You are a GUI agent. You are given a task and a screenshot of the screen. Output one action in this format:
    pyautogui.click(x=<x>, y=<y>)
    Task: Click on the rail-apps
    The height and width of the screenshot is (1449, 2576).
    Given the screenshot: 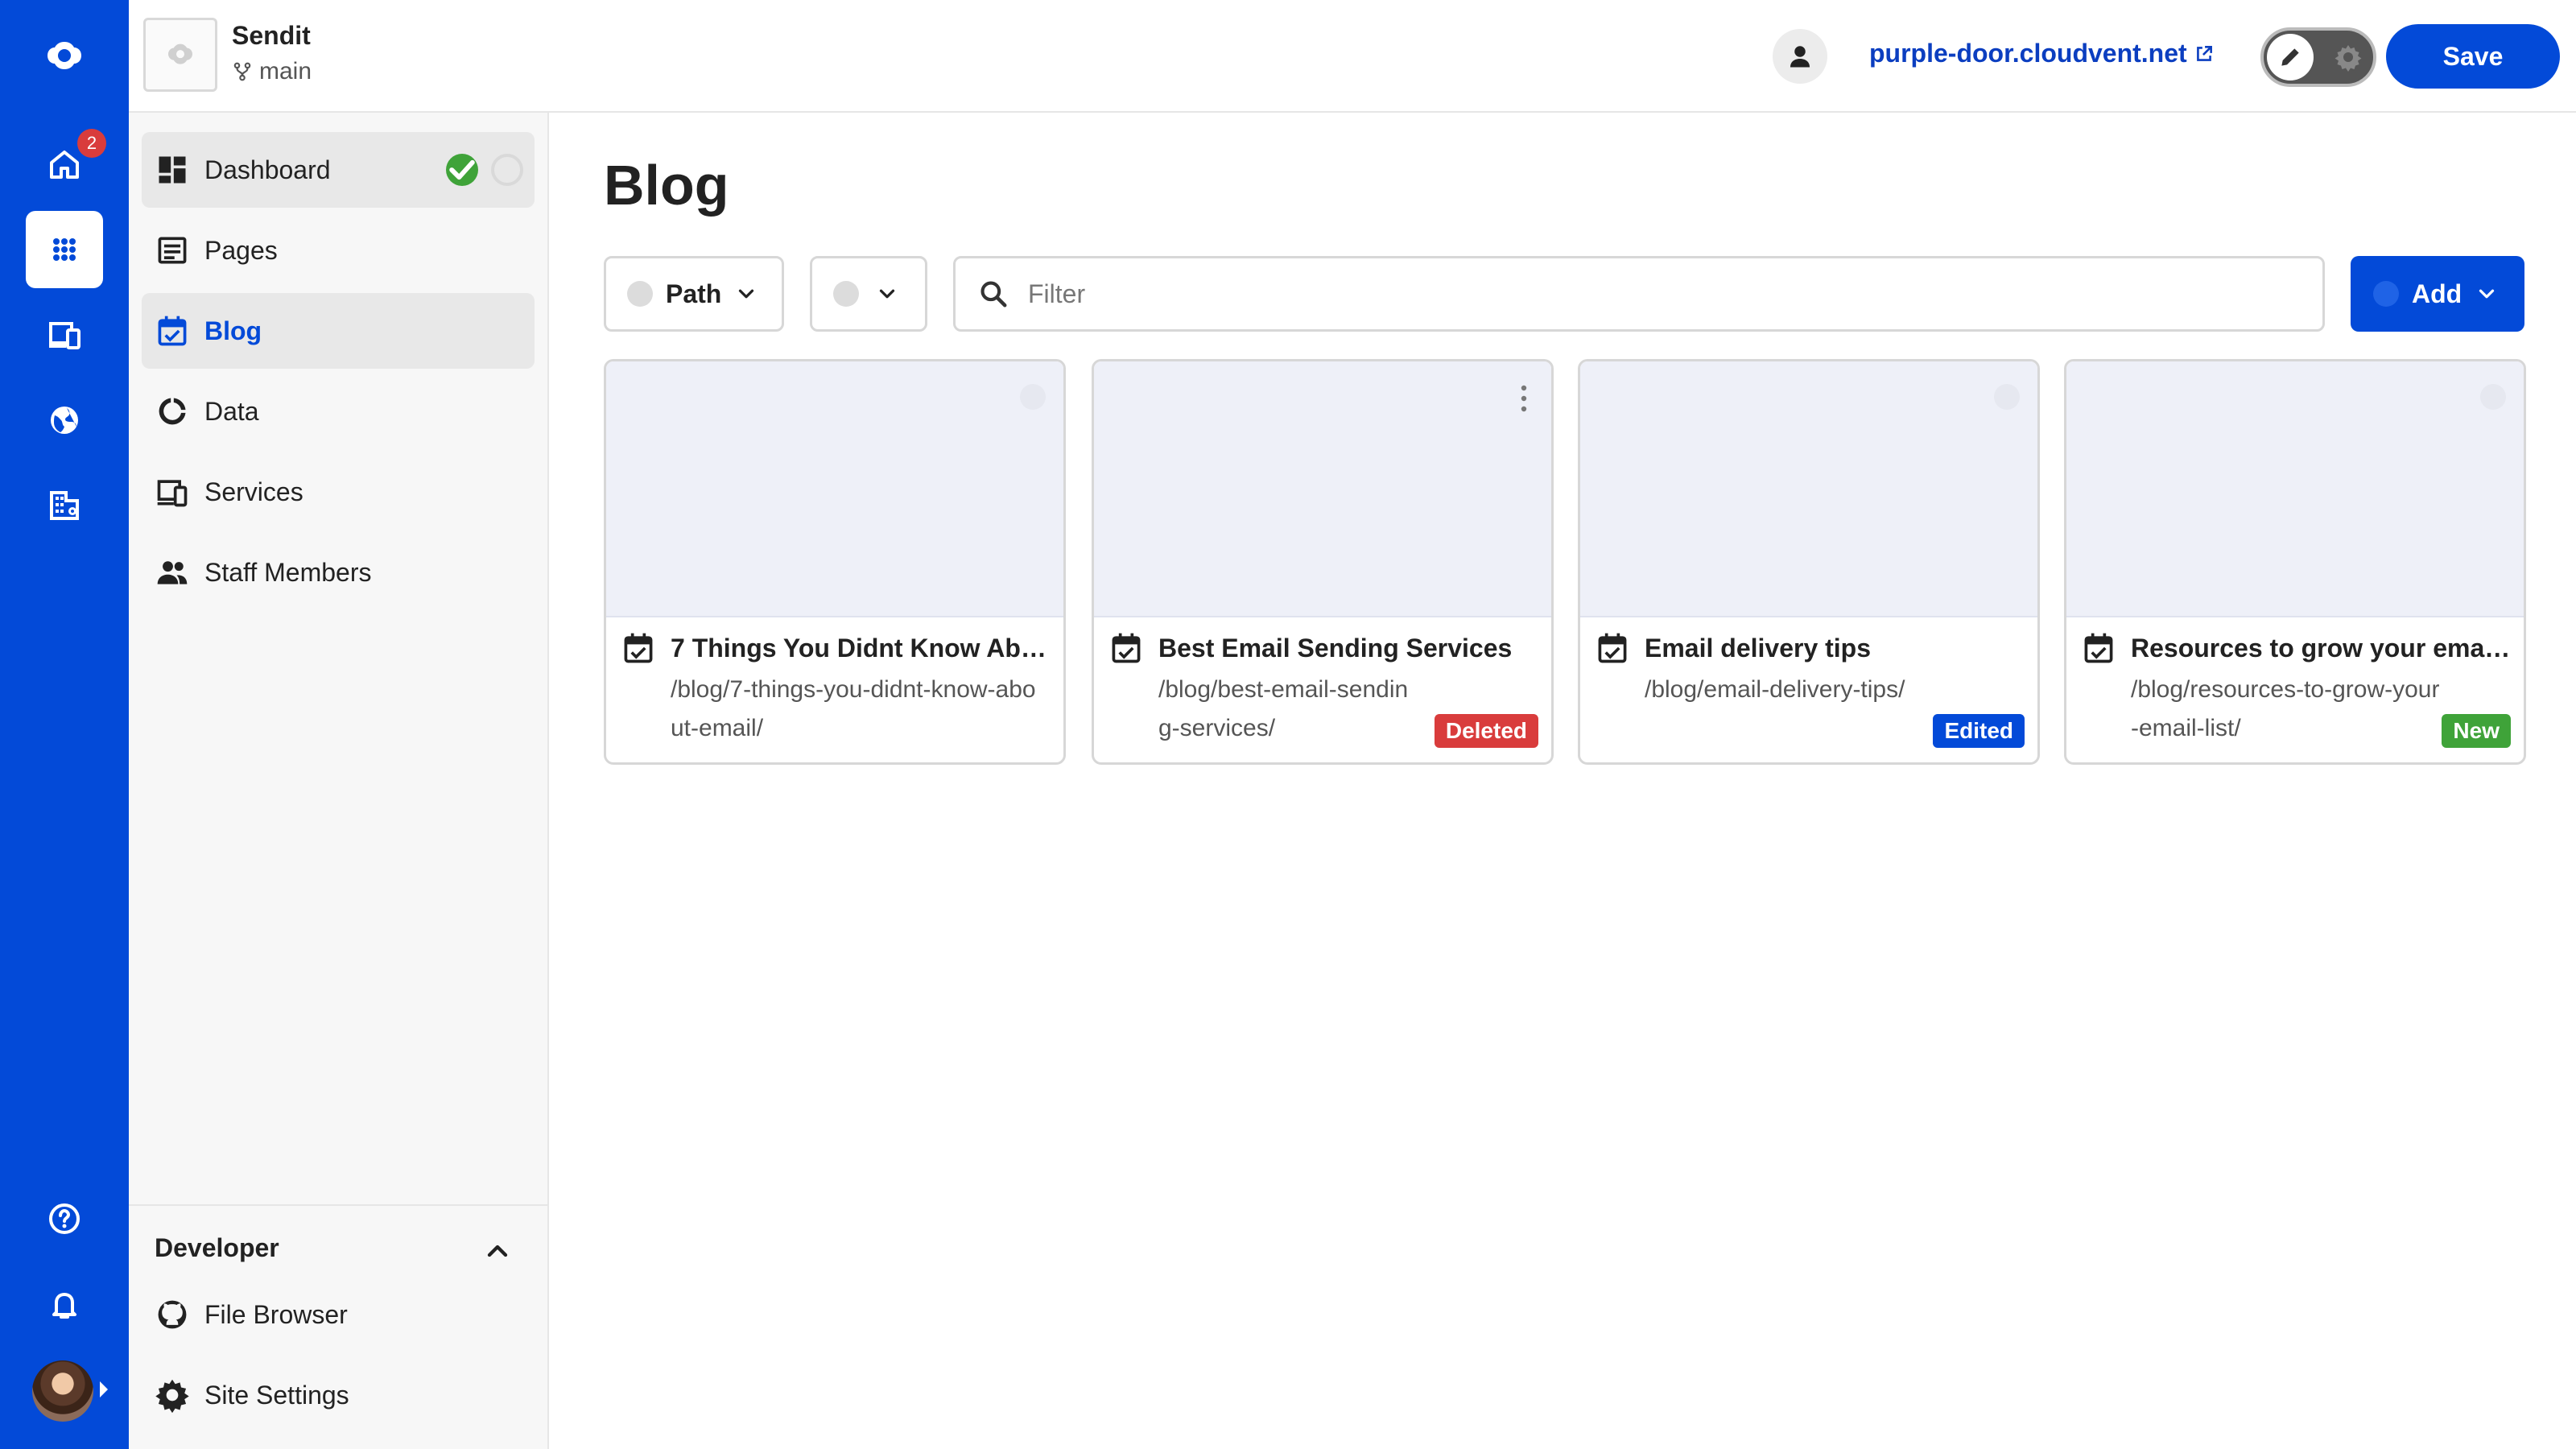 What is the action you would take?
    pyautogui.click(x=64, y=249)
    